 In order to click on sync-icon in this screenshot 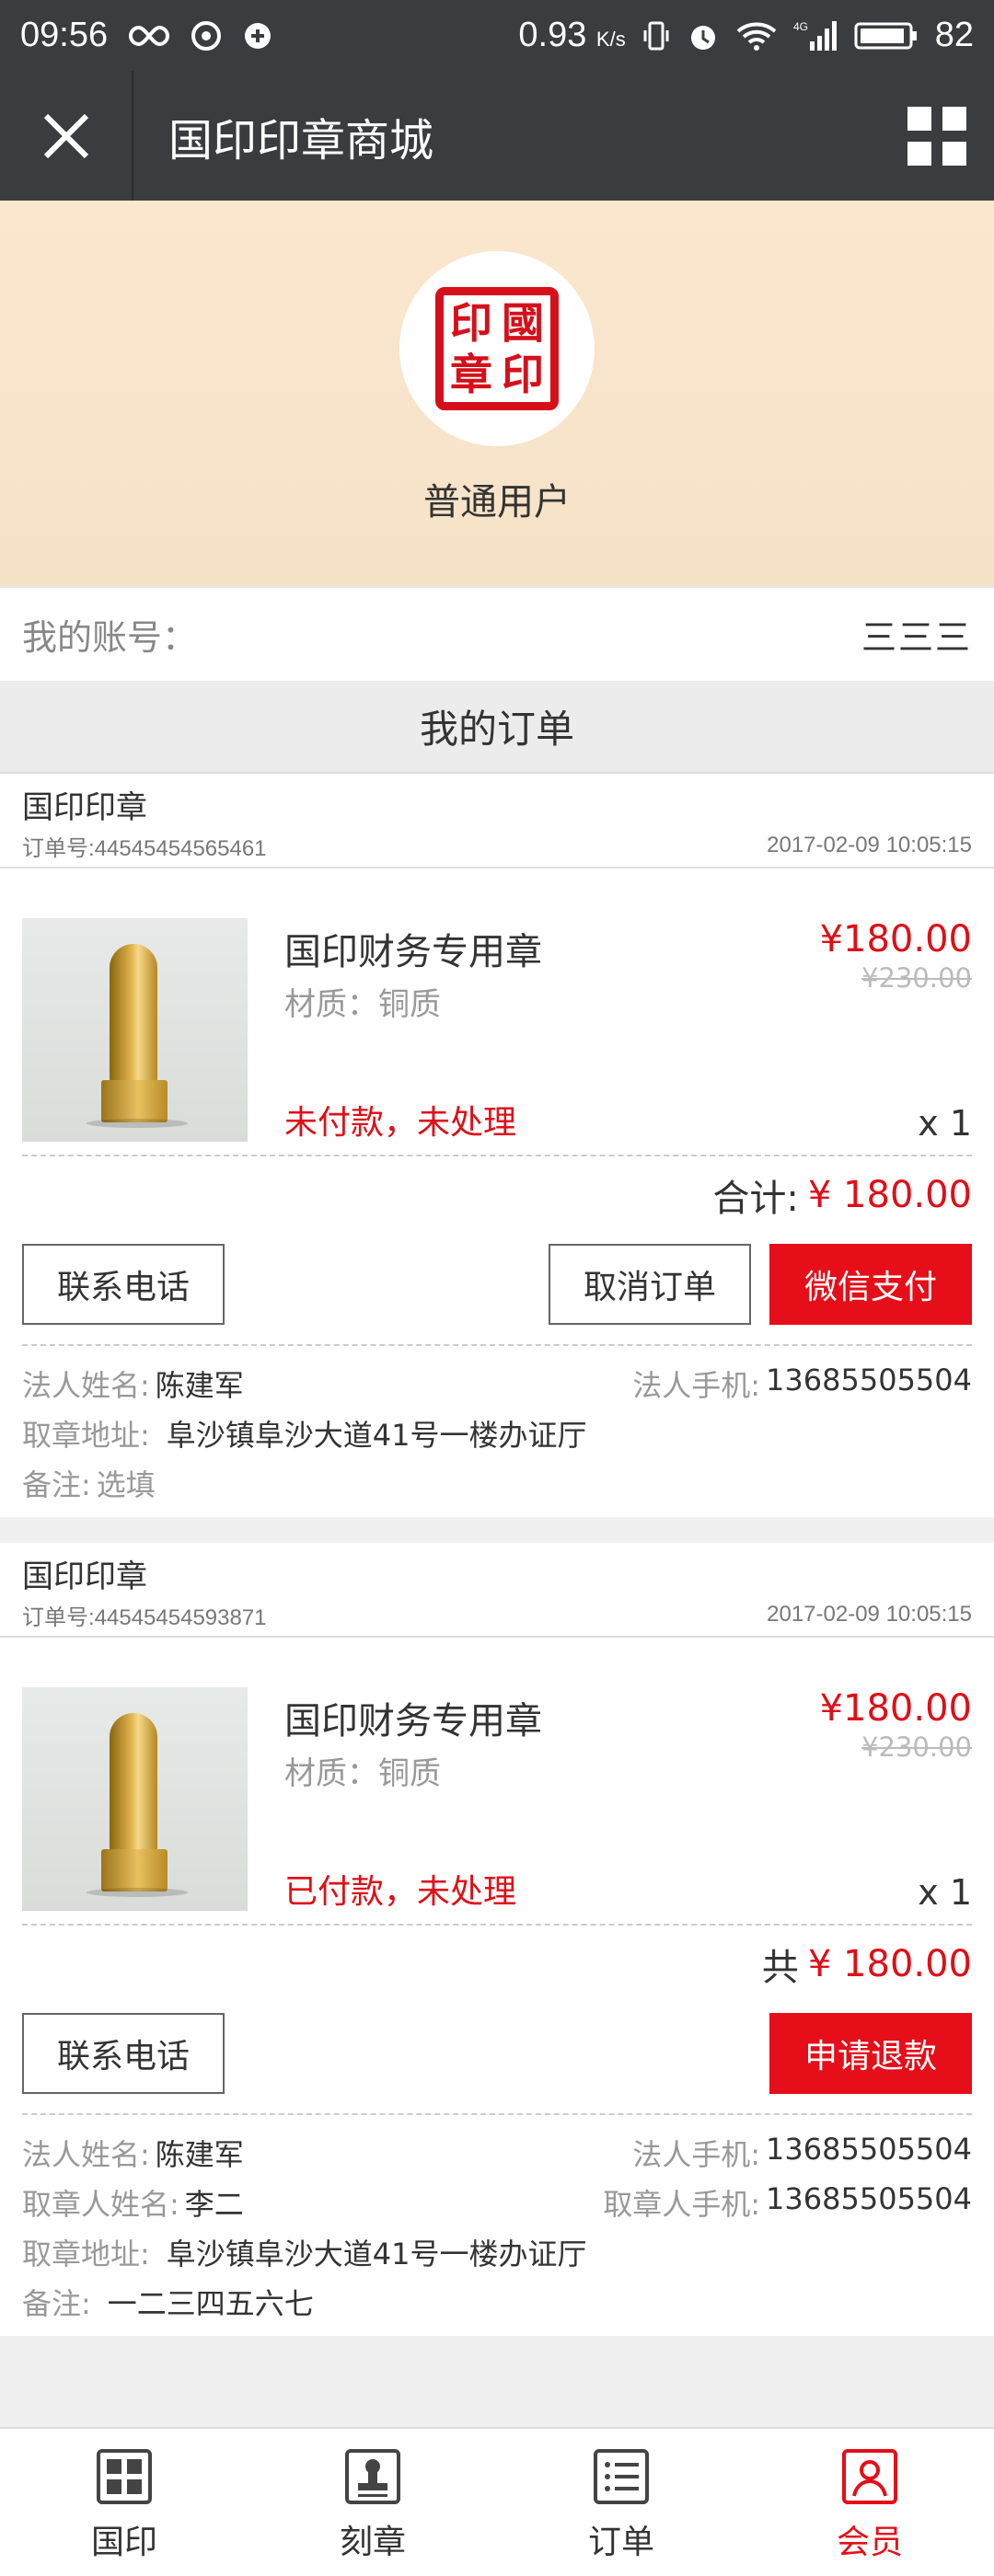, I will do `click(258, 36)`.